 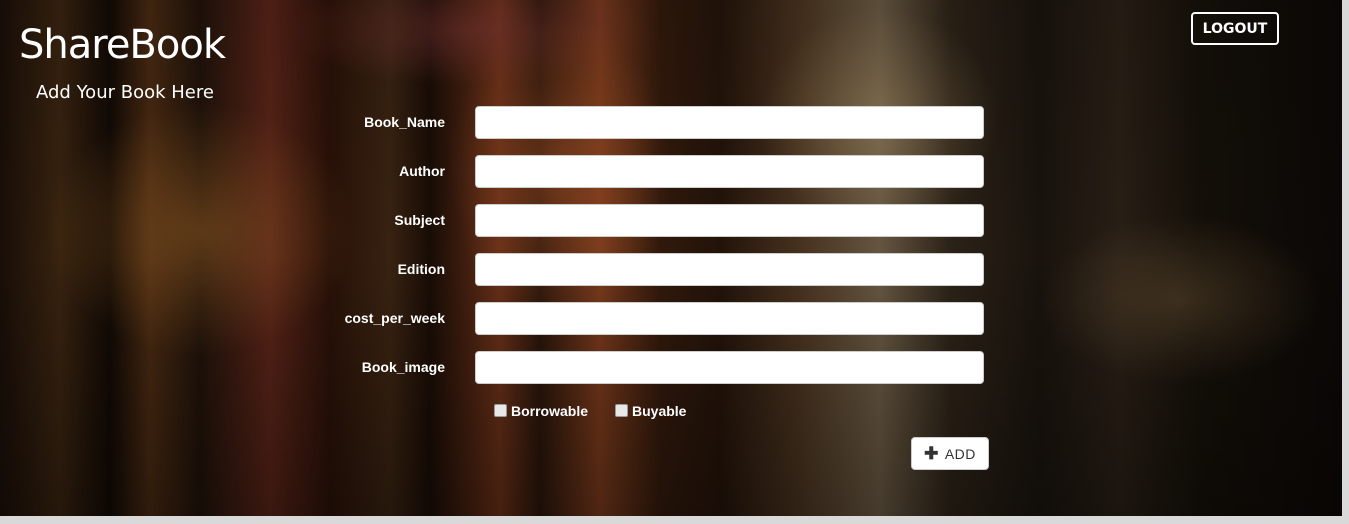 I want to click on form-row-author: Author, so click(x=500, y=171).